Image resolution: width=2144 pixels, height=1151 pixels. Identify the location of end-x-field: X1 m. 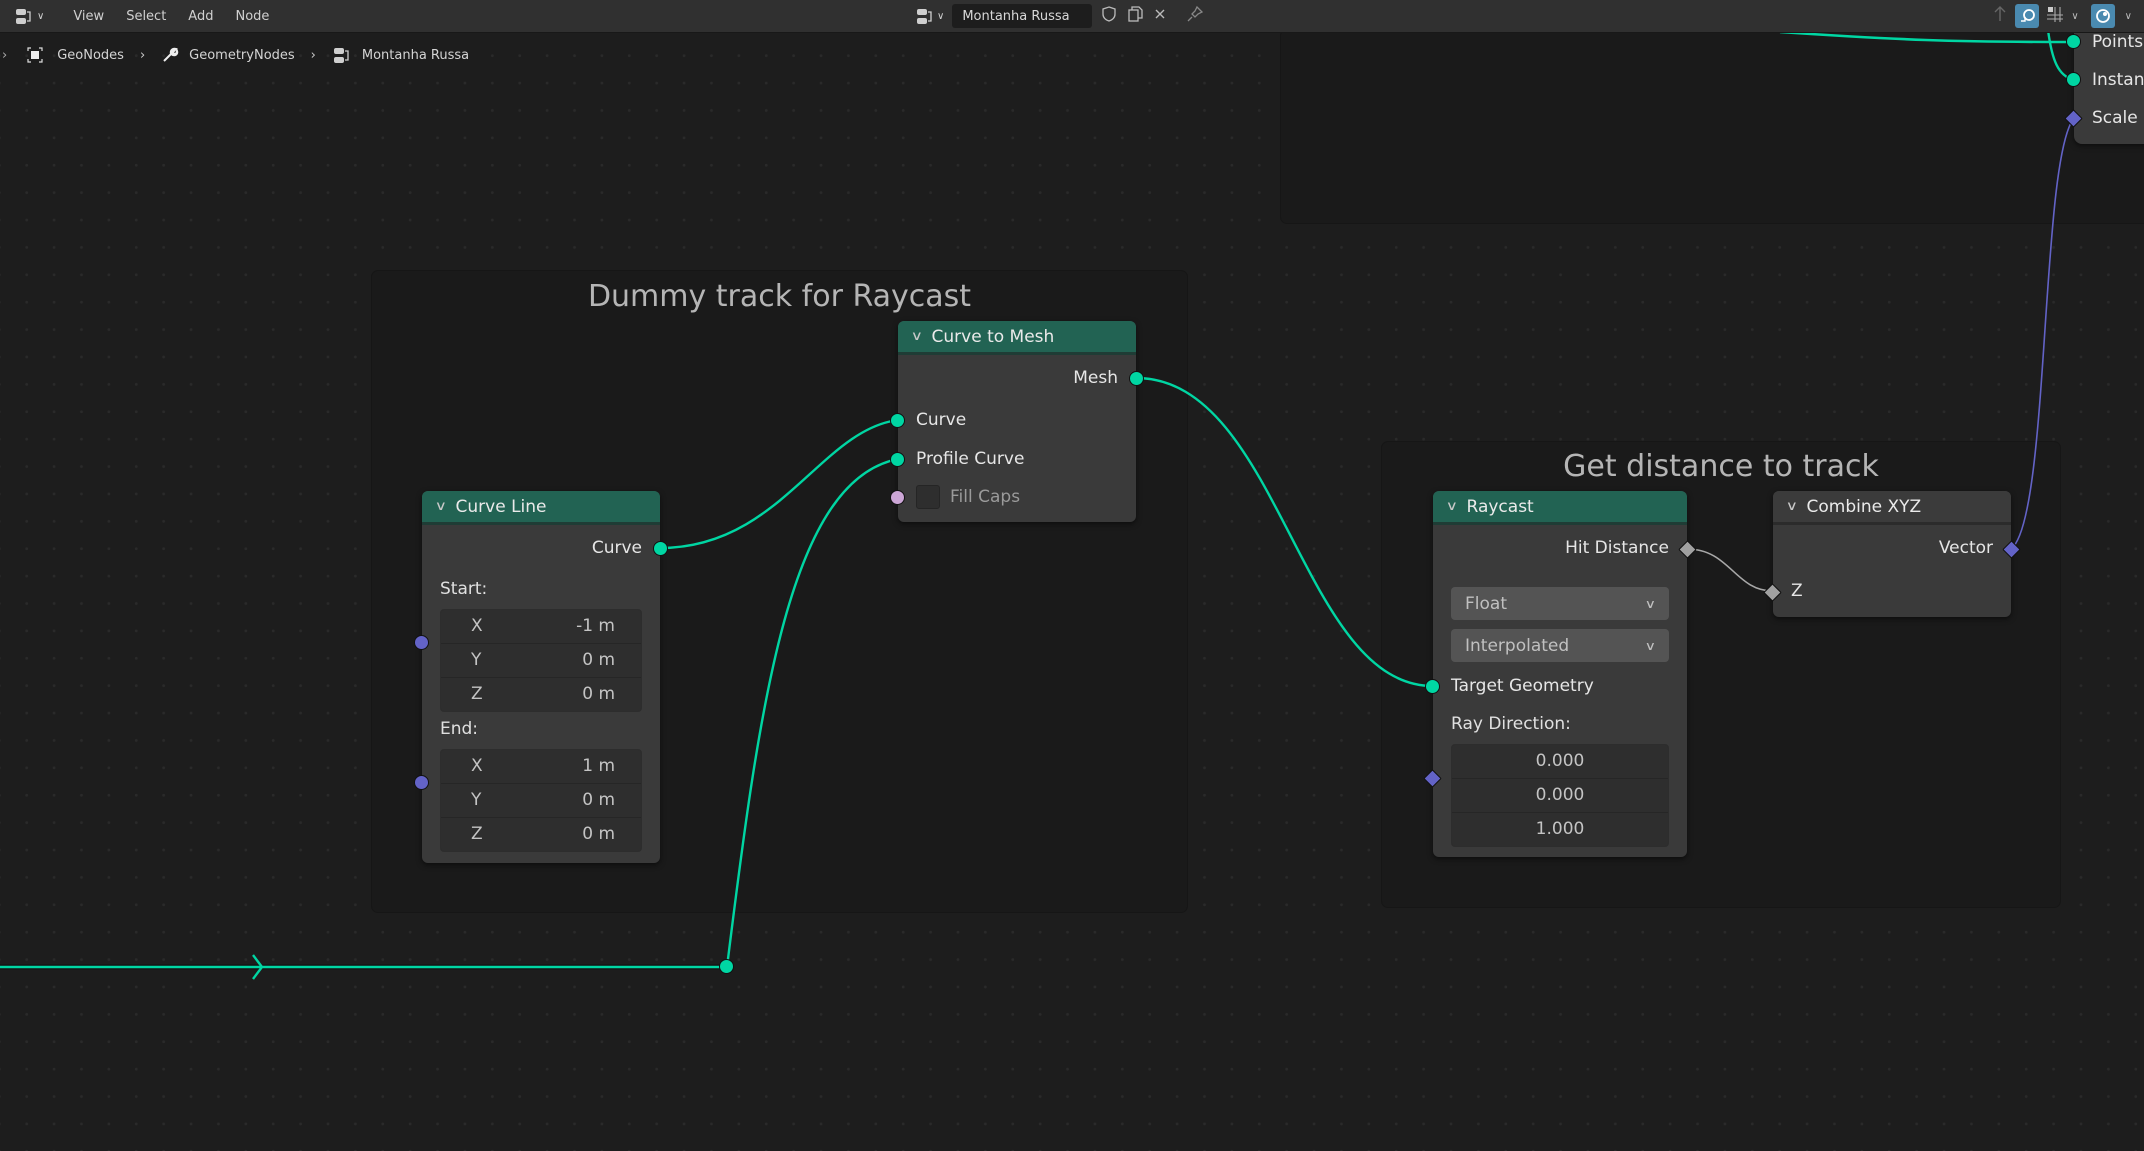
(541, 767).